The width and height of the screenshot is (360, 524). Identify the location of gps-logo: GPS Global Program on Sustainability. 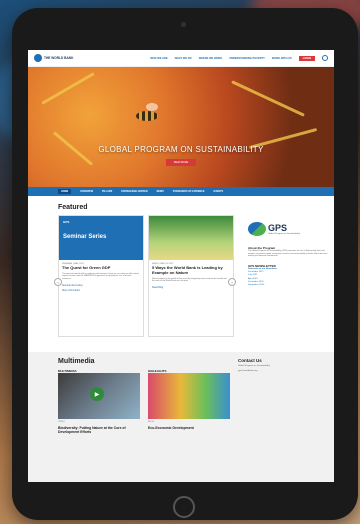
(288, 229).